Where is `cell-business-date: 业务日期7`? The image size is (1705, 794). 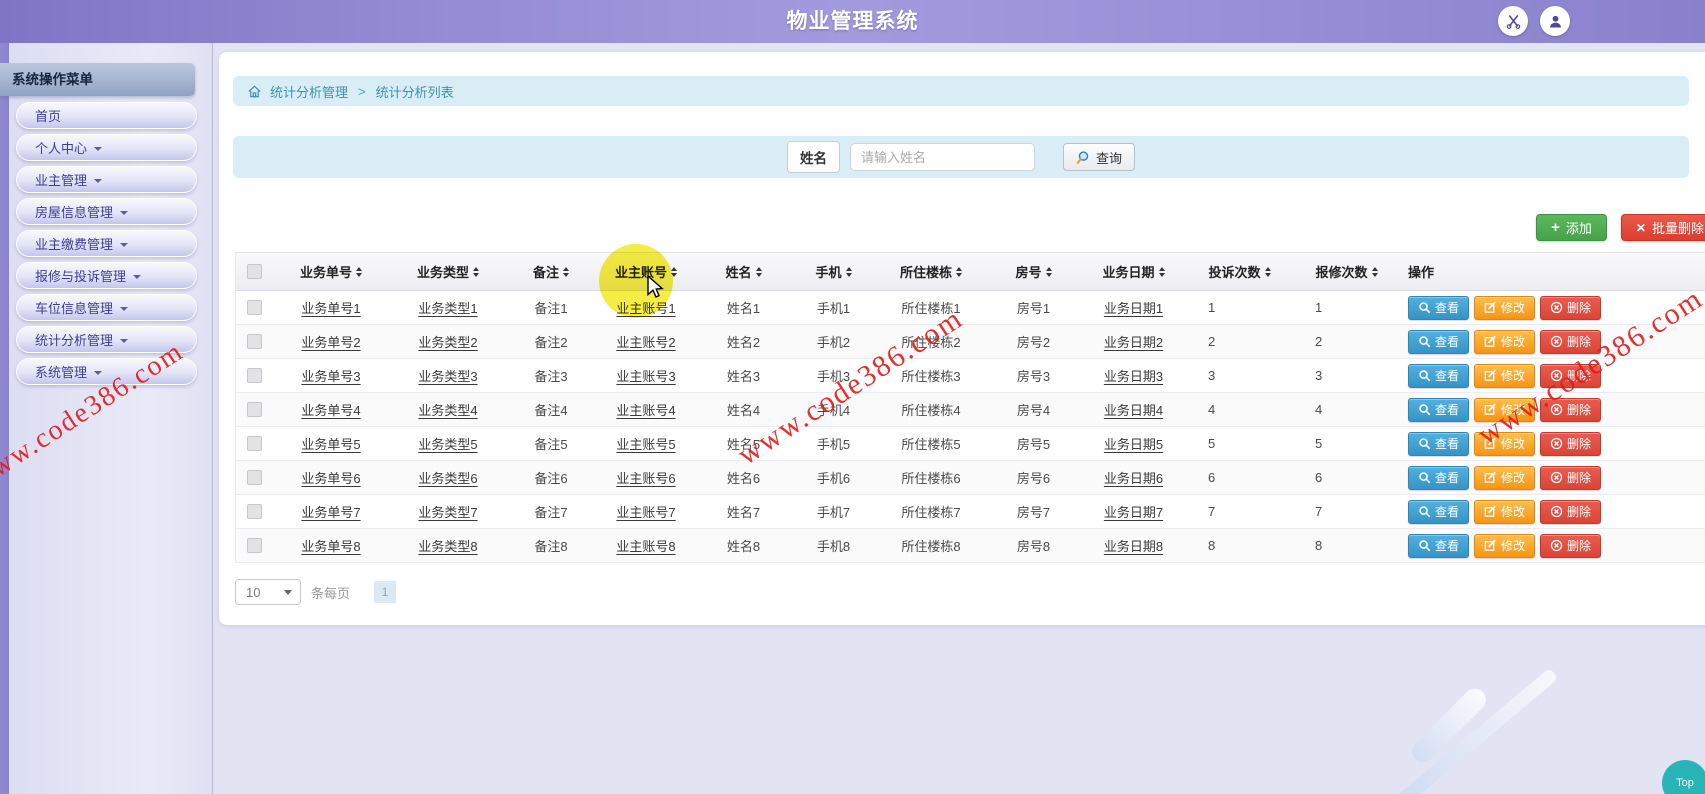 cell-business-date: 业务日期7 is located at coordinates (1133, 511).